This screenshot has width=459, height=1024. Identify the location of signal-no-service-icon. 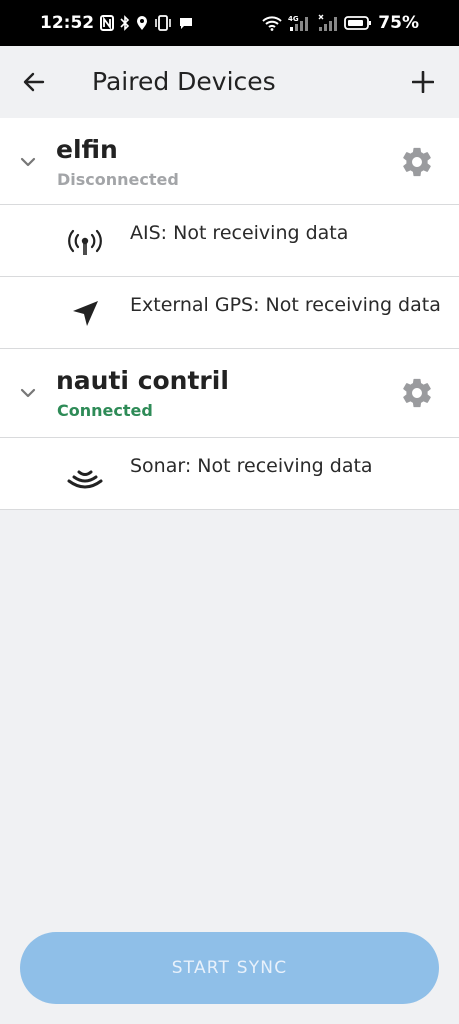
(328, 23).